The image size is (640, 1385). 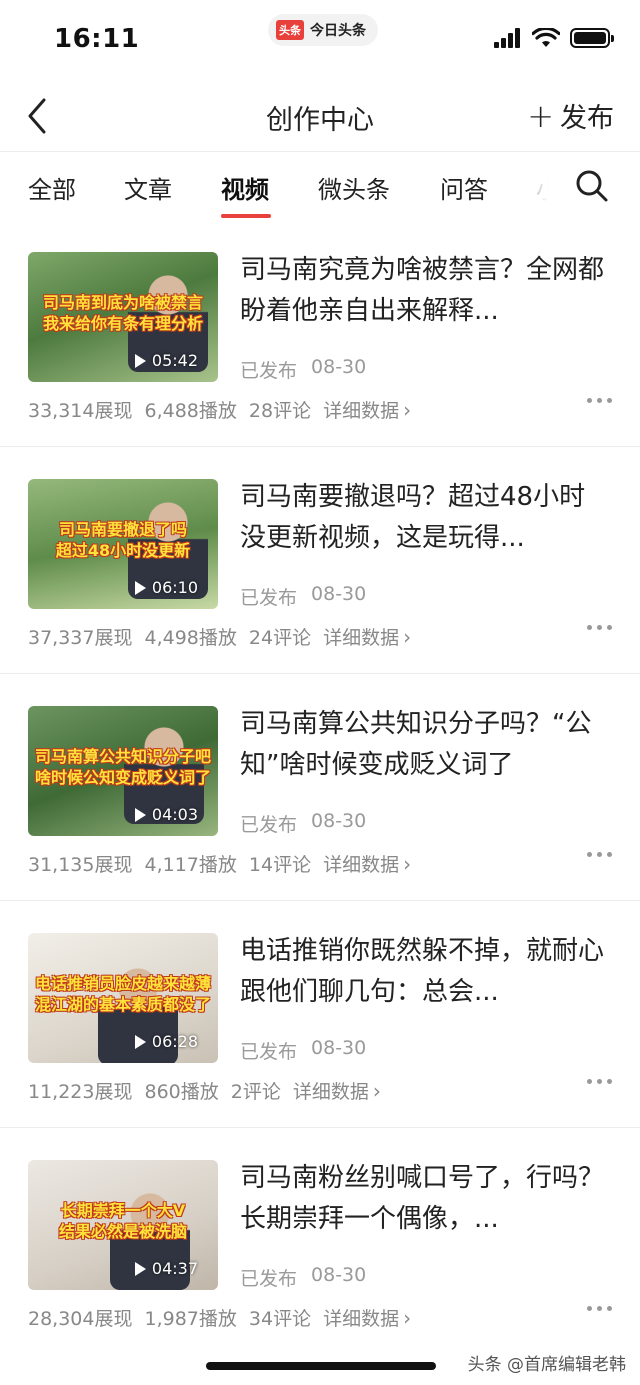 I want to click on tab-qa: 问答, so click(x=464, y=187).